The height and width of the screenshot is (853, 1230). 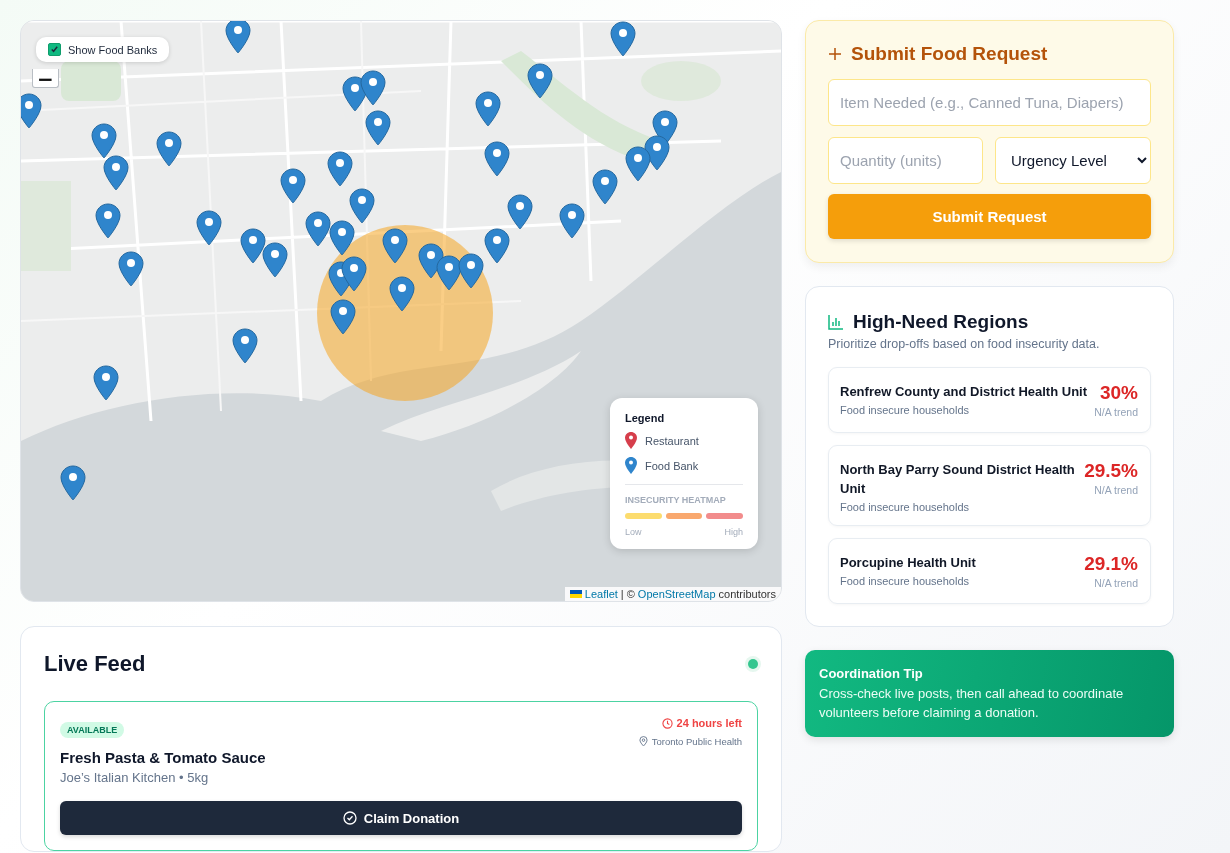 What do you see at coordinates (989, 102) in the screenshot?
I see `item-input: Item Needed (e.g., Canned Tuna, Diapers)` at bounding box center [989, 102].